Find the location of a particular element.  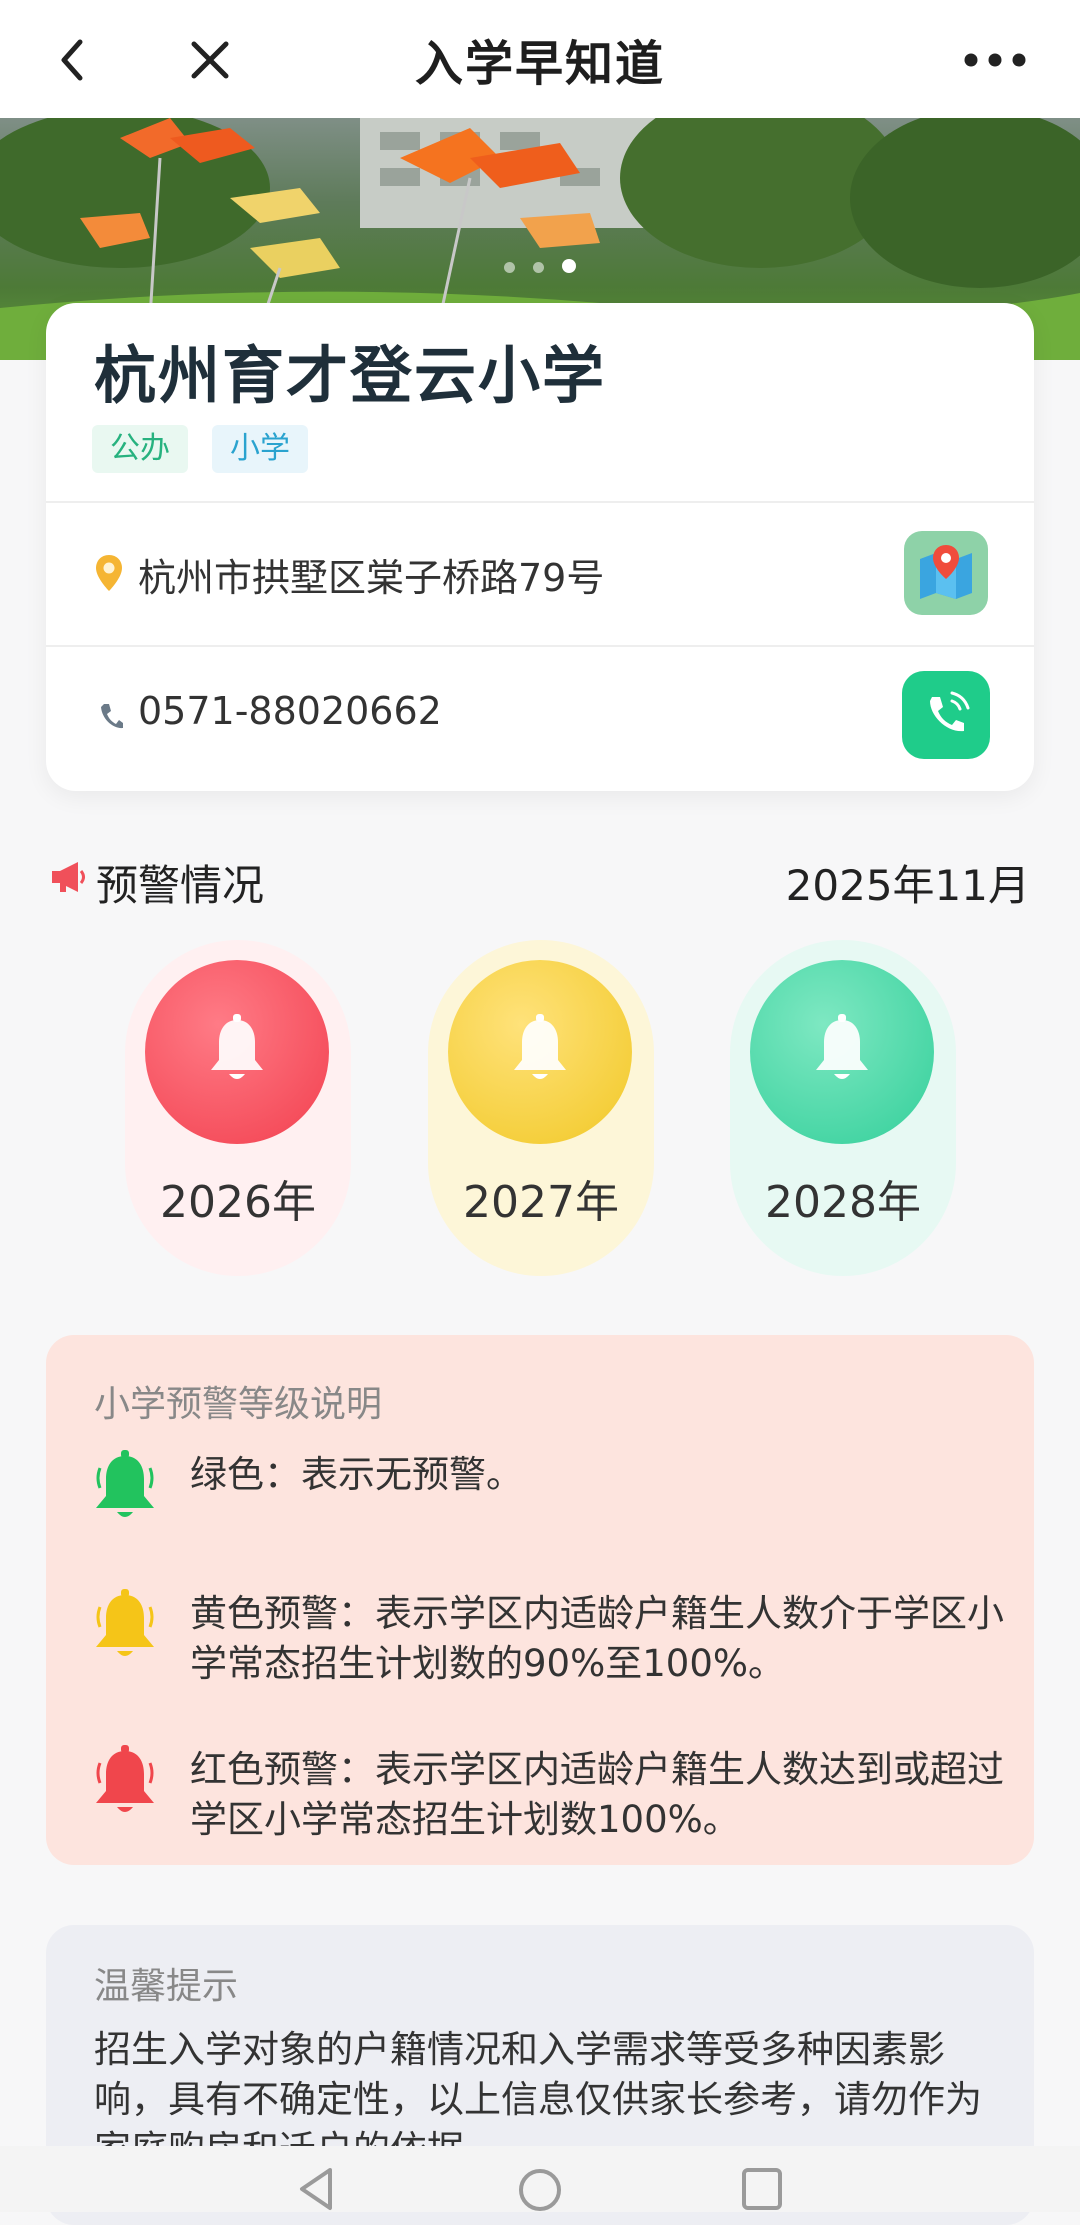

more-dots-icon is located at coordinates (995, 60).